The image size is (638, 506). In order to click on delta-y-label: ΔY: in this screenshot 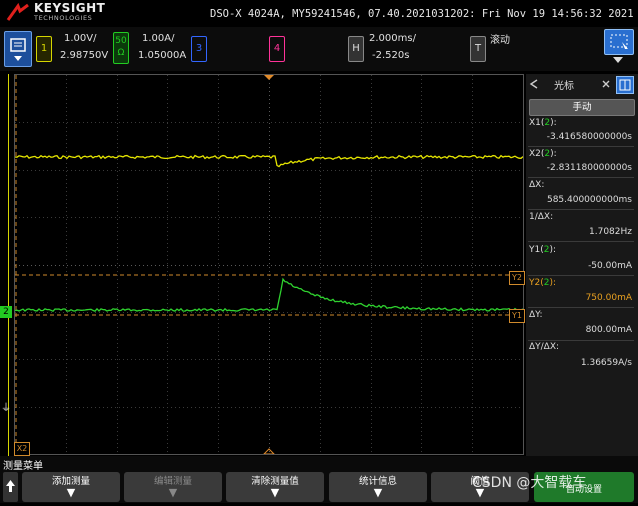, I will do `click(536, 315)`.